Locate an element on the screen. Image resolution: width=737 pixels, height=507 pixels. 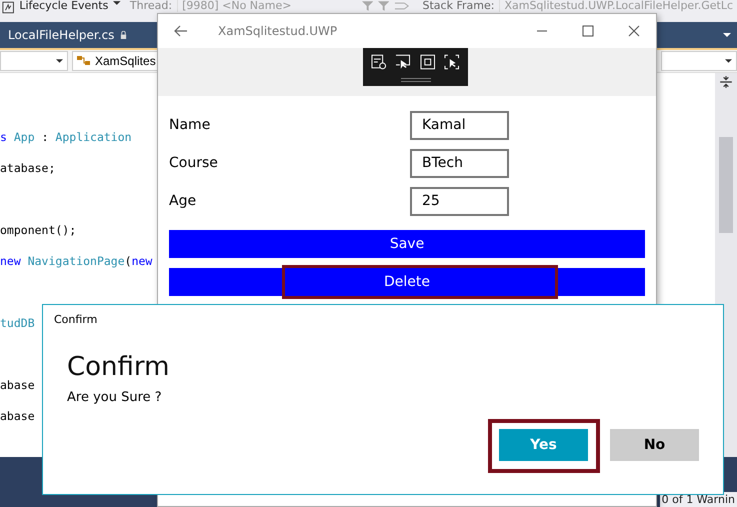
code-line: omponent(); is located at coordinates (38, 230).